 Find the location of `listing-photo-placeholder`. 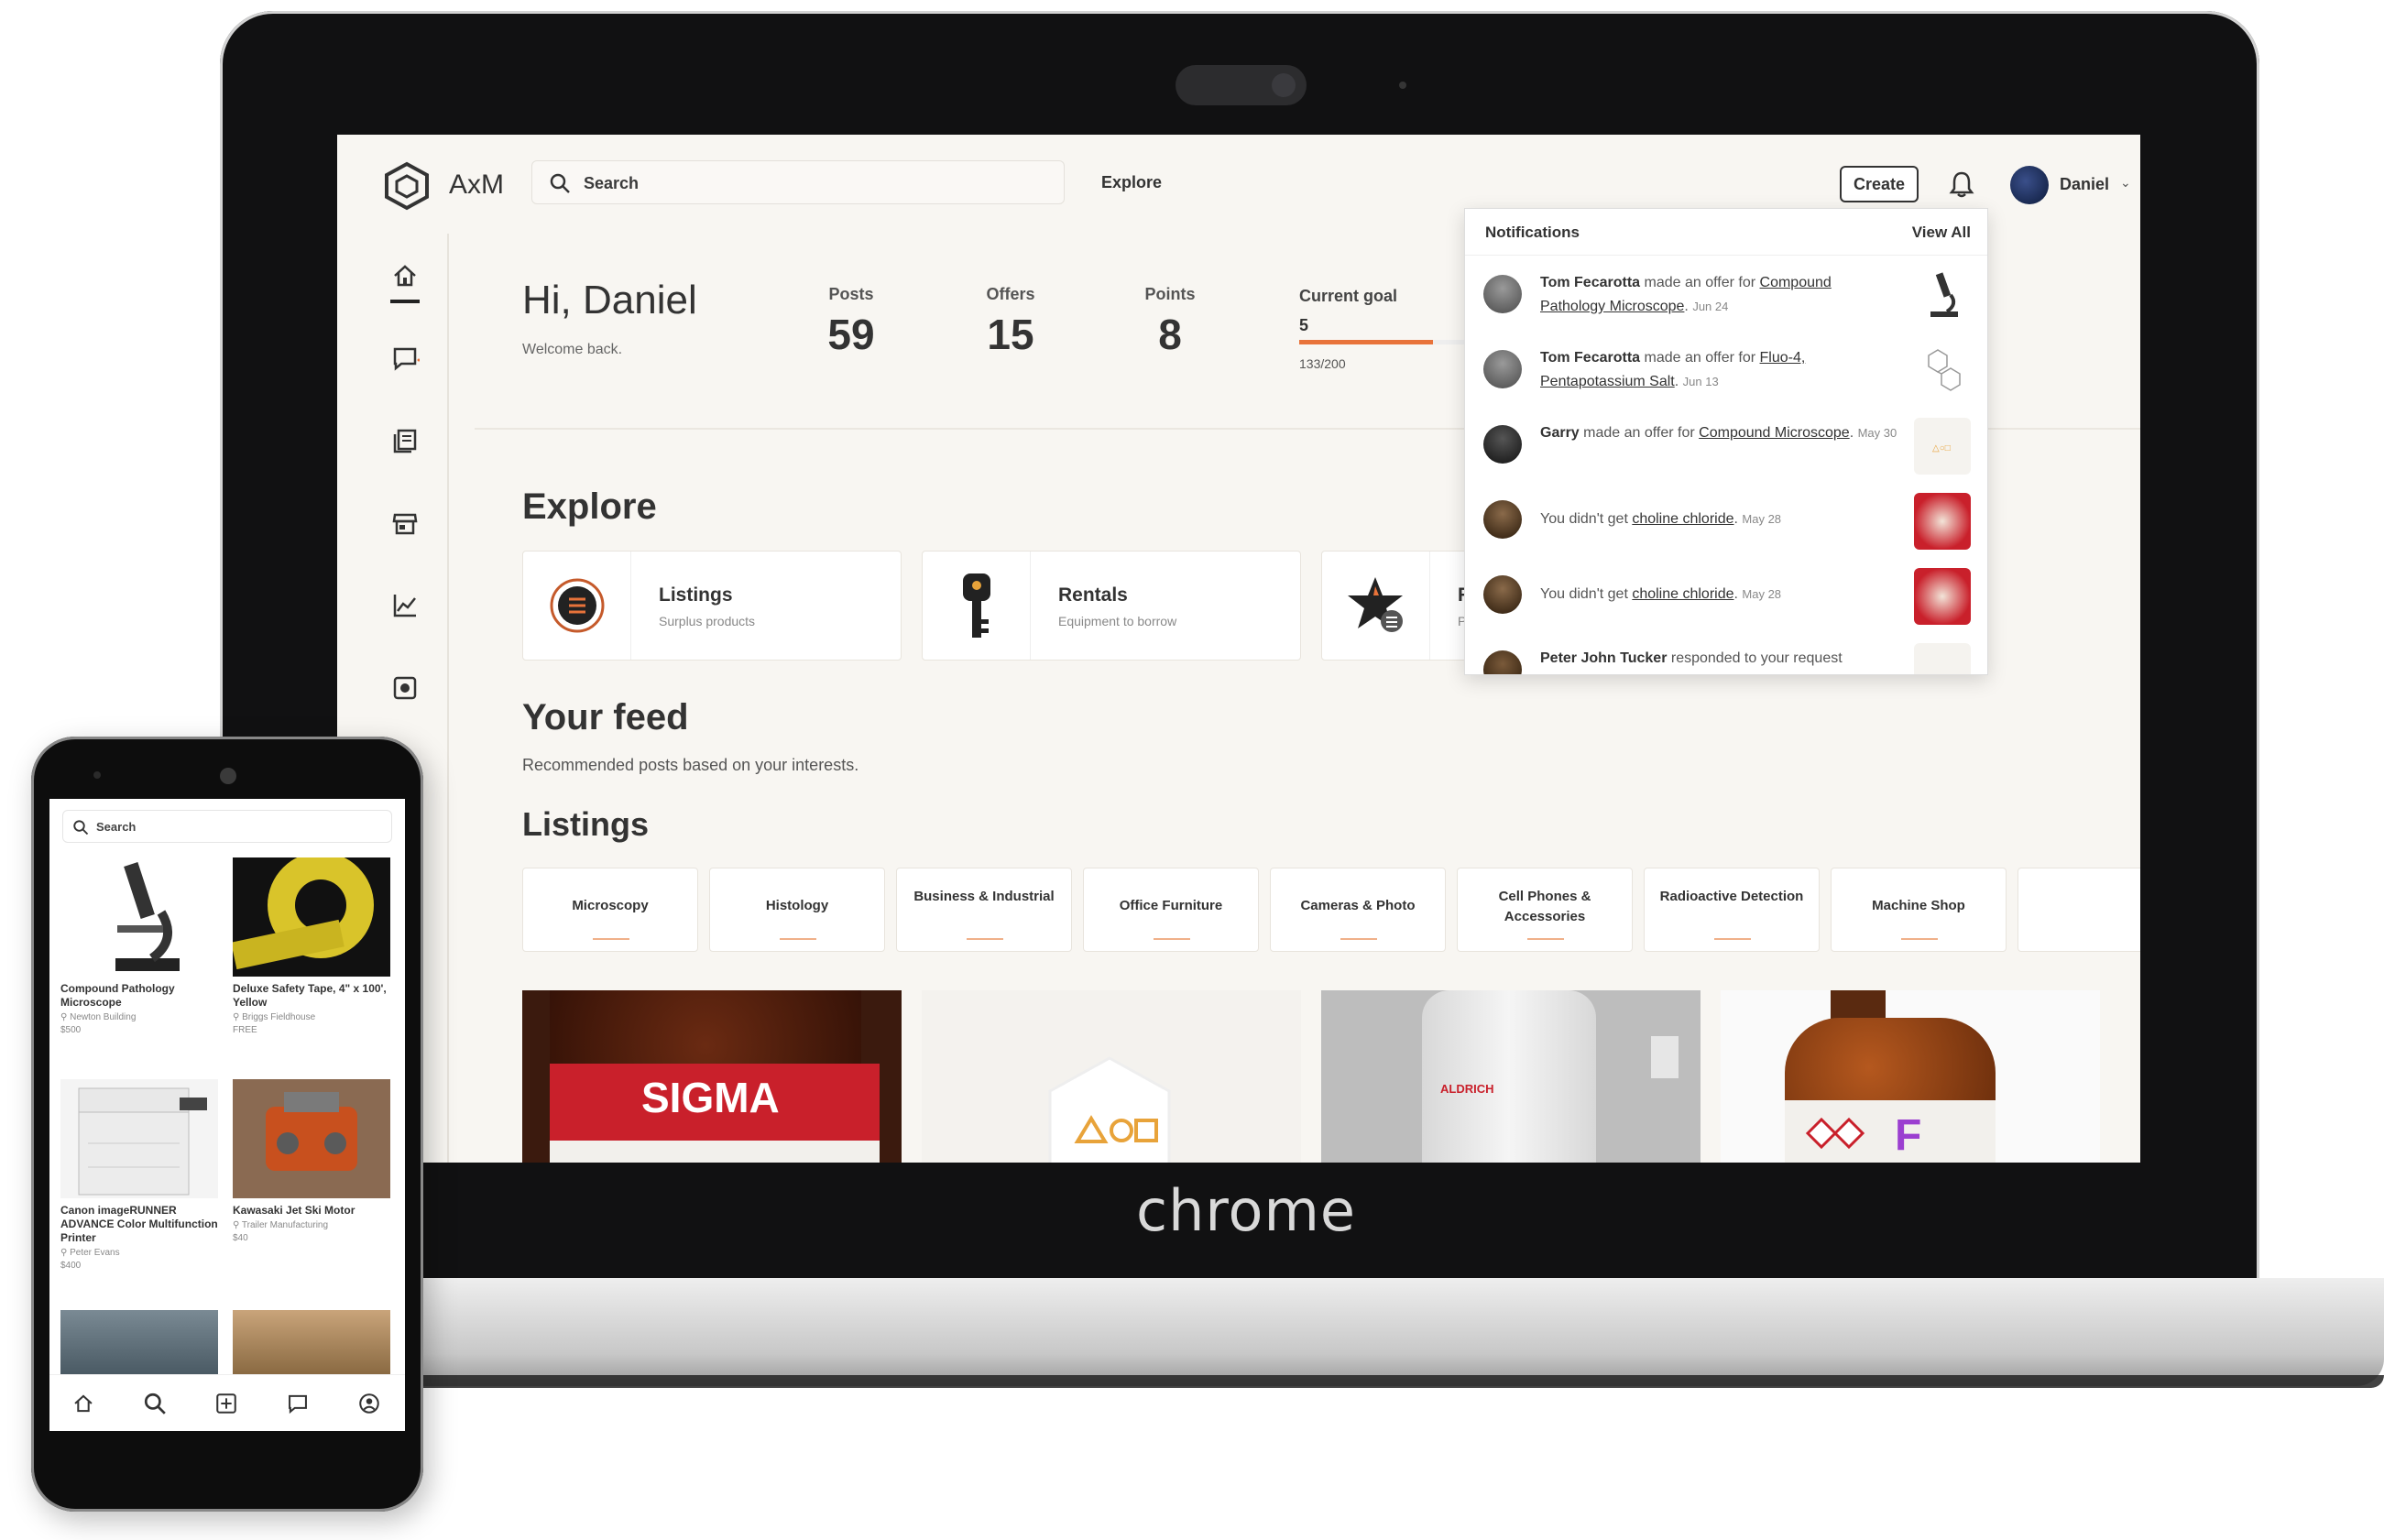

listing-photo-placeholder is located at coordinates (1111, 1077).